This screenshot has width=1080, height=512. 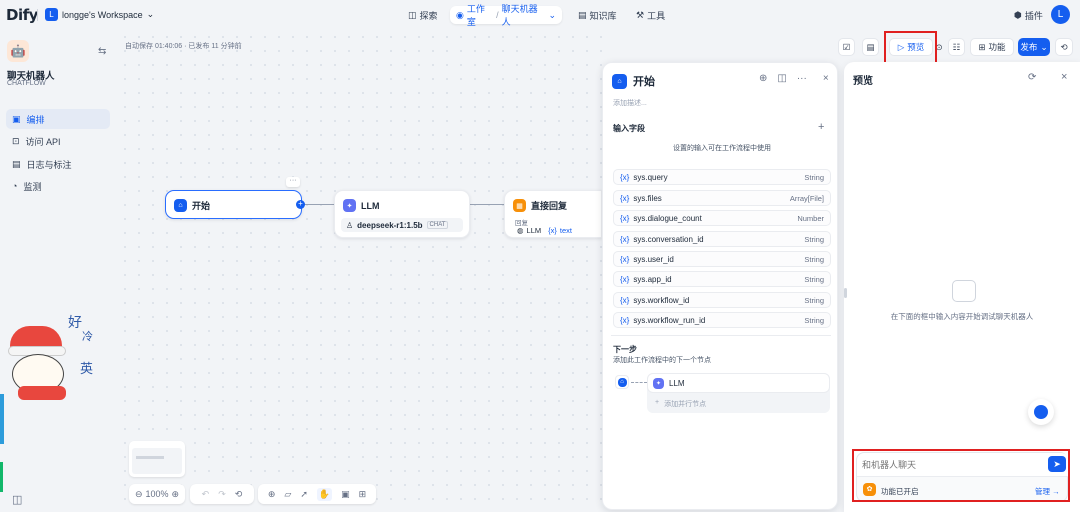 What do you see at coordinates (287, 494) in the screenshot?
I see `note-icon: ▱` at bounding box center [287, 494].